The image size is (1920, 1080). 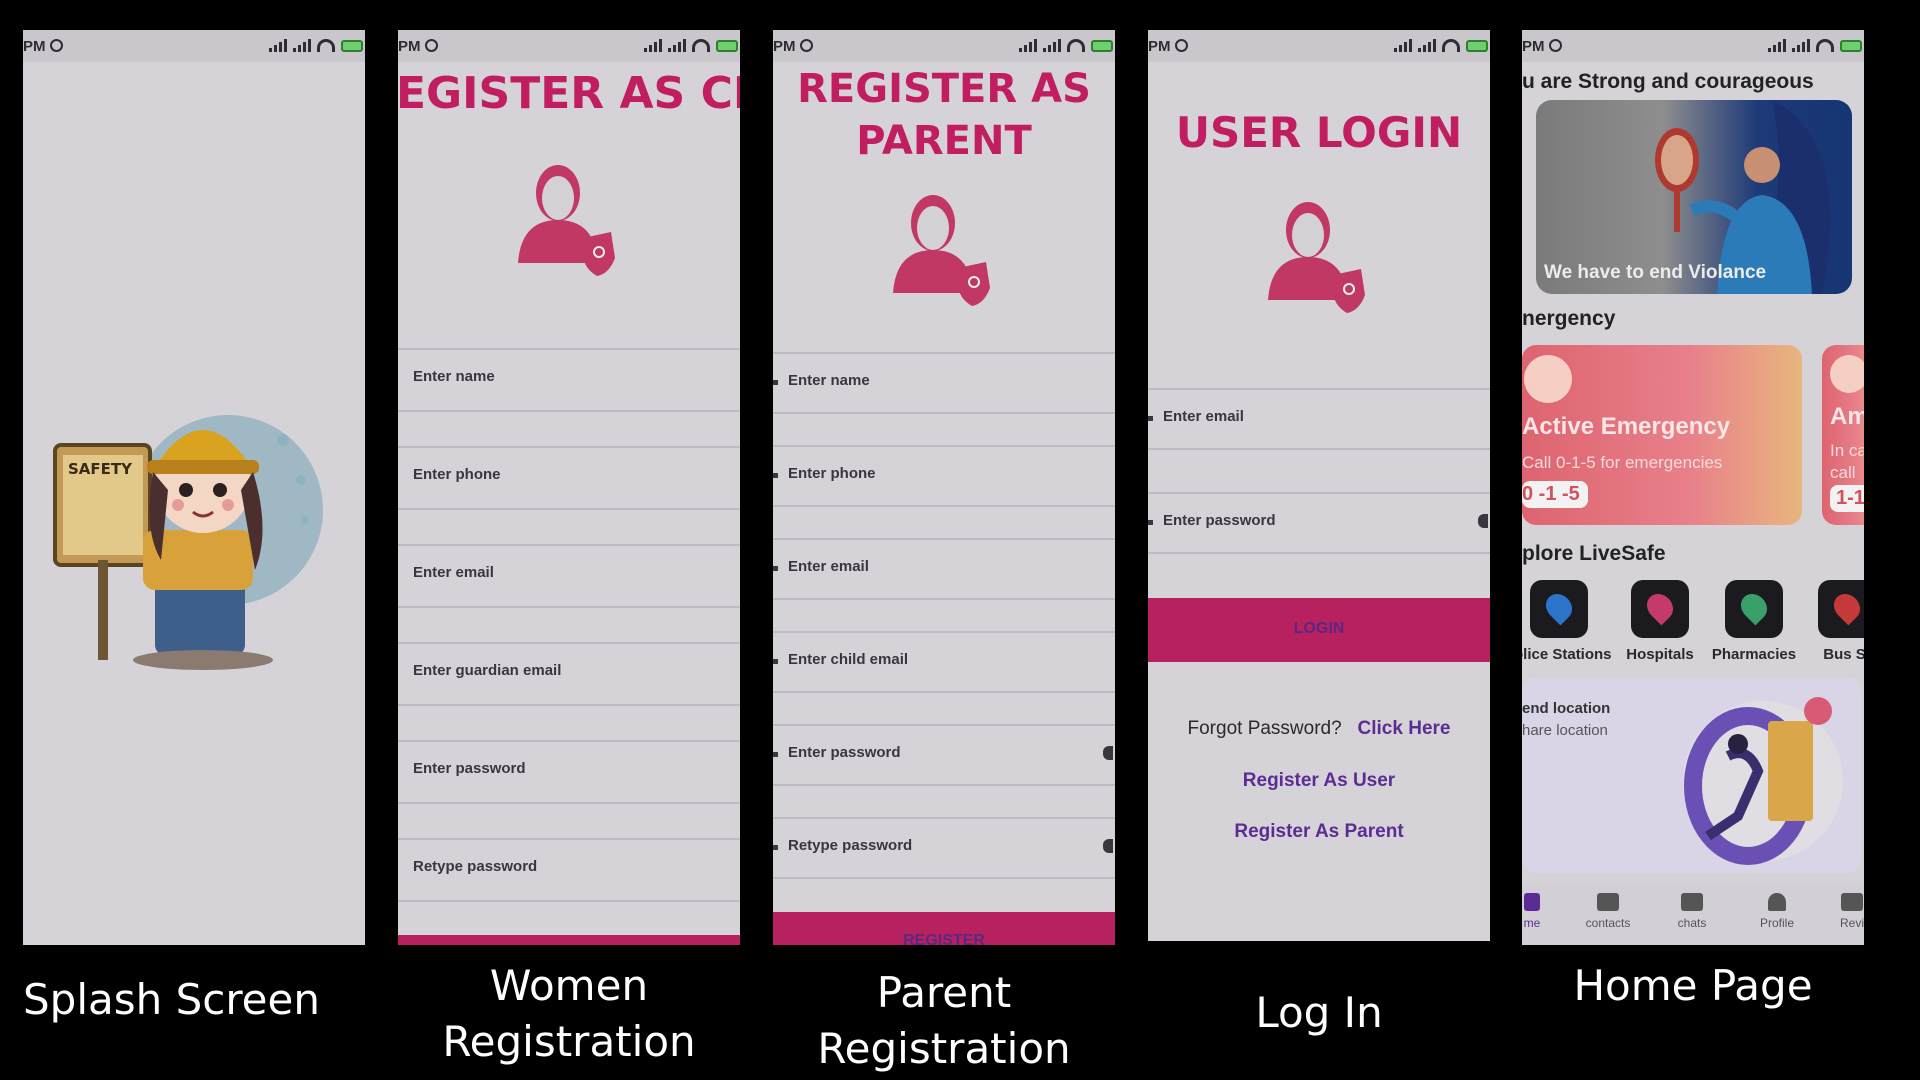 I want to click on email-field-label: Enter email, so click(x=453, y=572).